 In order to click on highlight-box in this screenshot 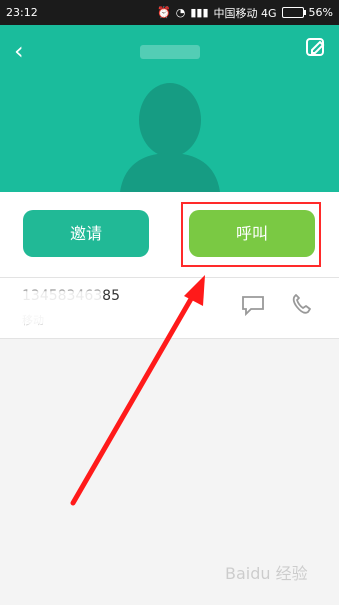, I will do `click(251, 234)`.